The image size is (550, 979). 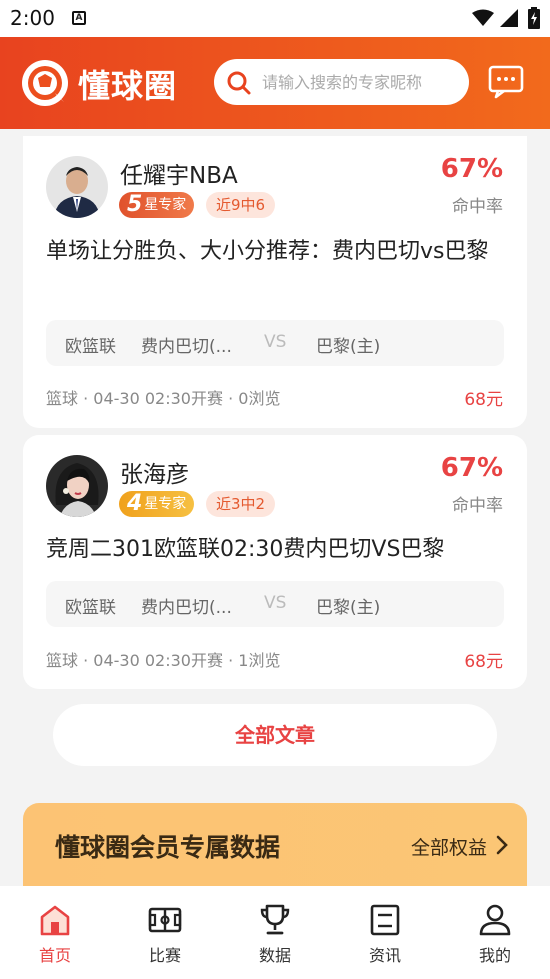 I want to click on article-meta: 篮球 · 04-30 02:30开赛 · 0浏览, so click(x=163, y=397).